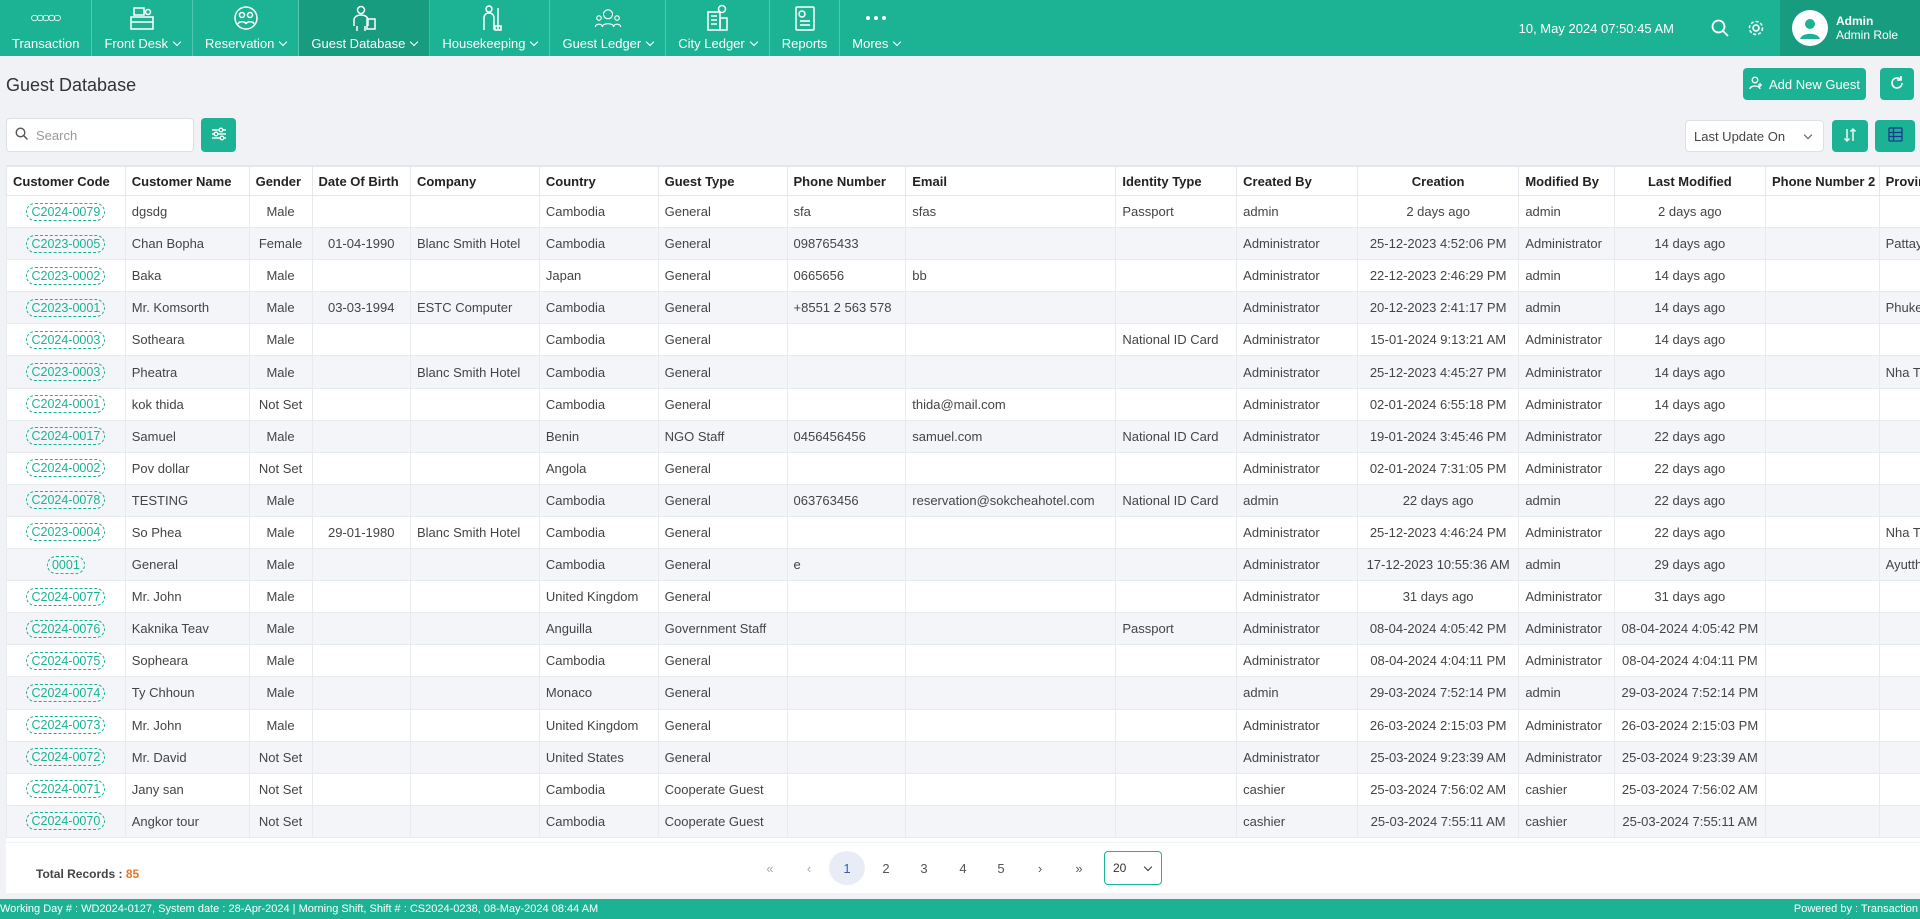  I want to click on column-header: Phone Number, so click(846, 181).